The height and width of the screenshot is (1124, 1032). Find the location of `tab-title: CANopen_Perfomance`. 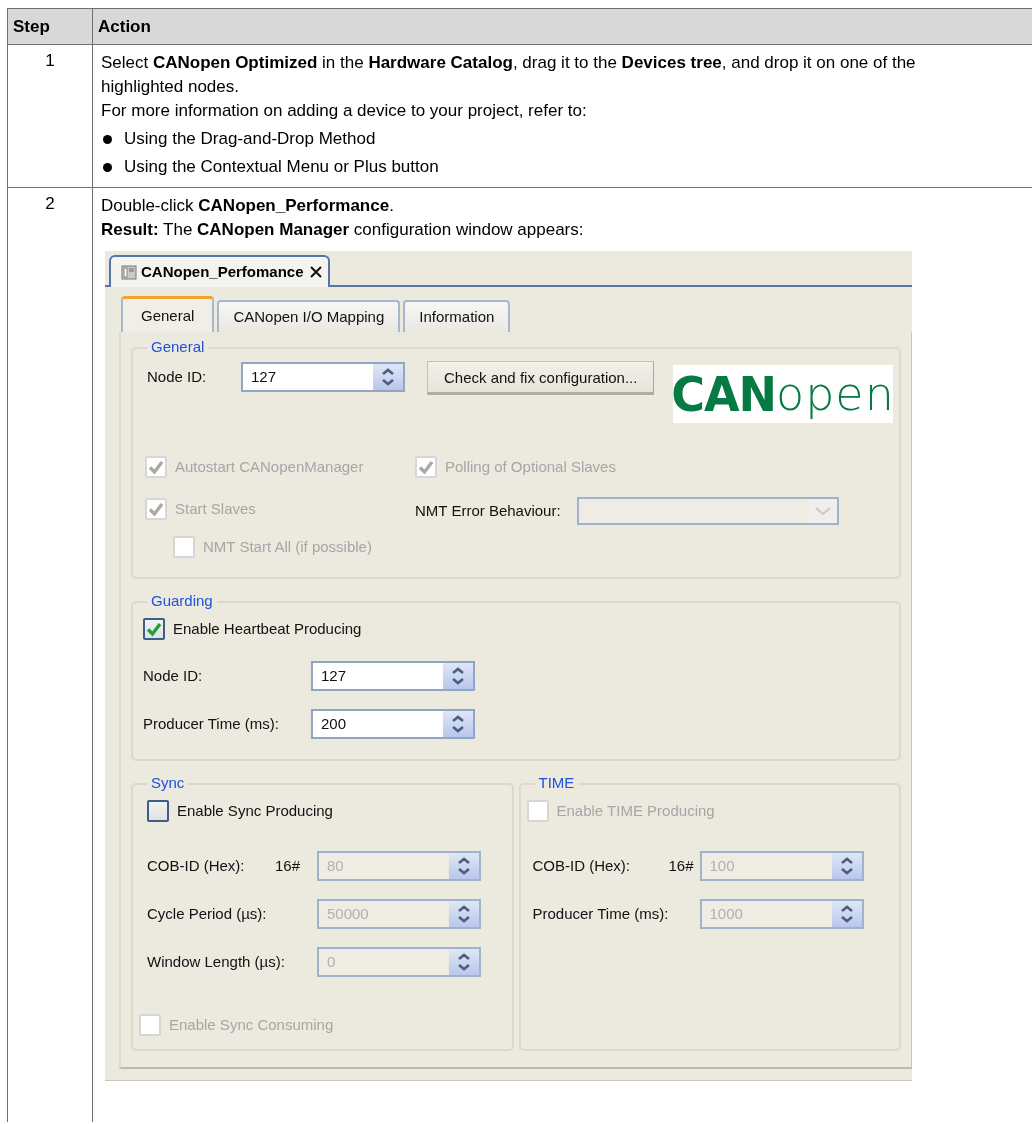

tab-title: CANopen_Perfomance is located at coordinates (222, 272).